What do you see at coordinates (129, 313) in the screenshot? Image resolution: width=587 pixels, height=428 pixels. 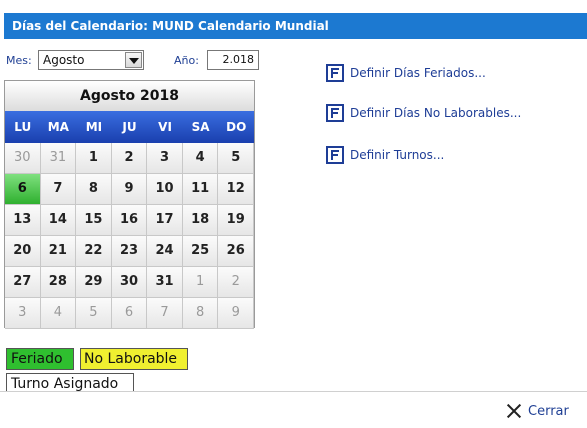 I see `day-cell: 6` at bounding box center [129, 313].